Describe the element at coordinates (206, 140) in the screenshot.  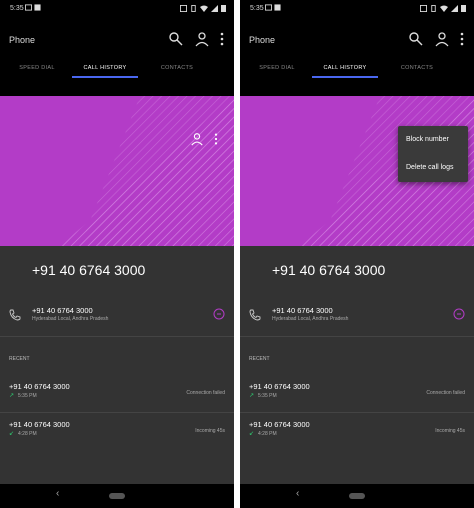
I see `banner-actions` at that location.